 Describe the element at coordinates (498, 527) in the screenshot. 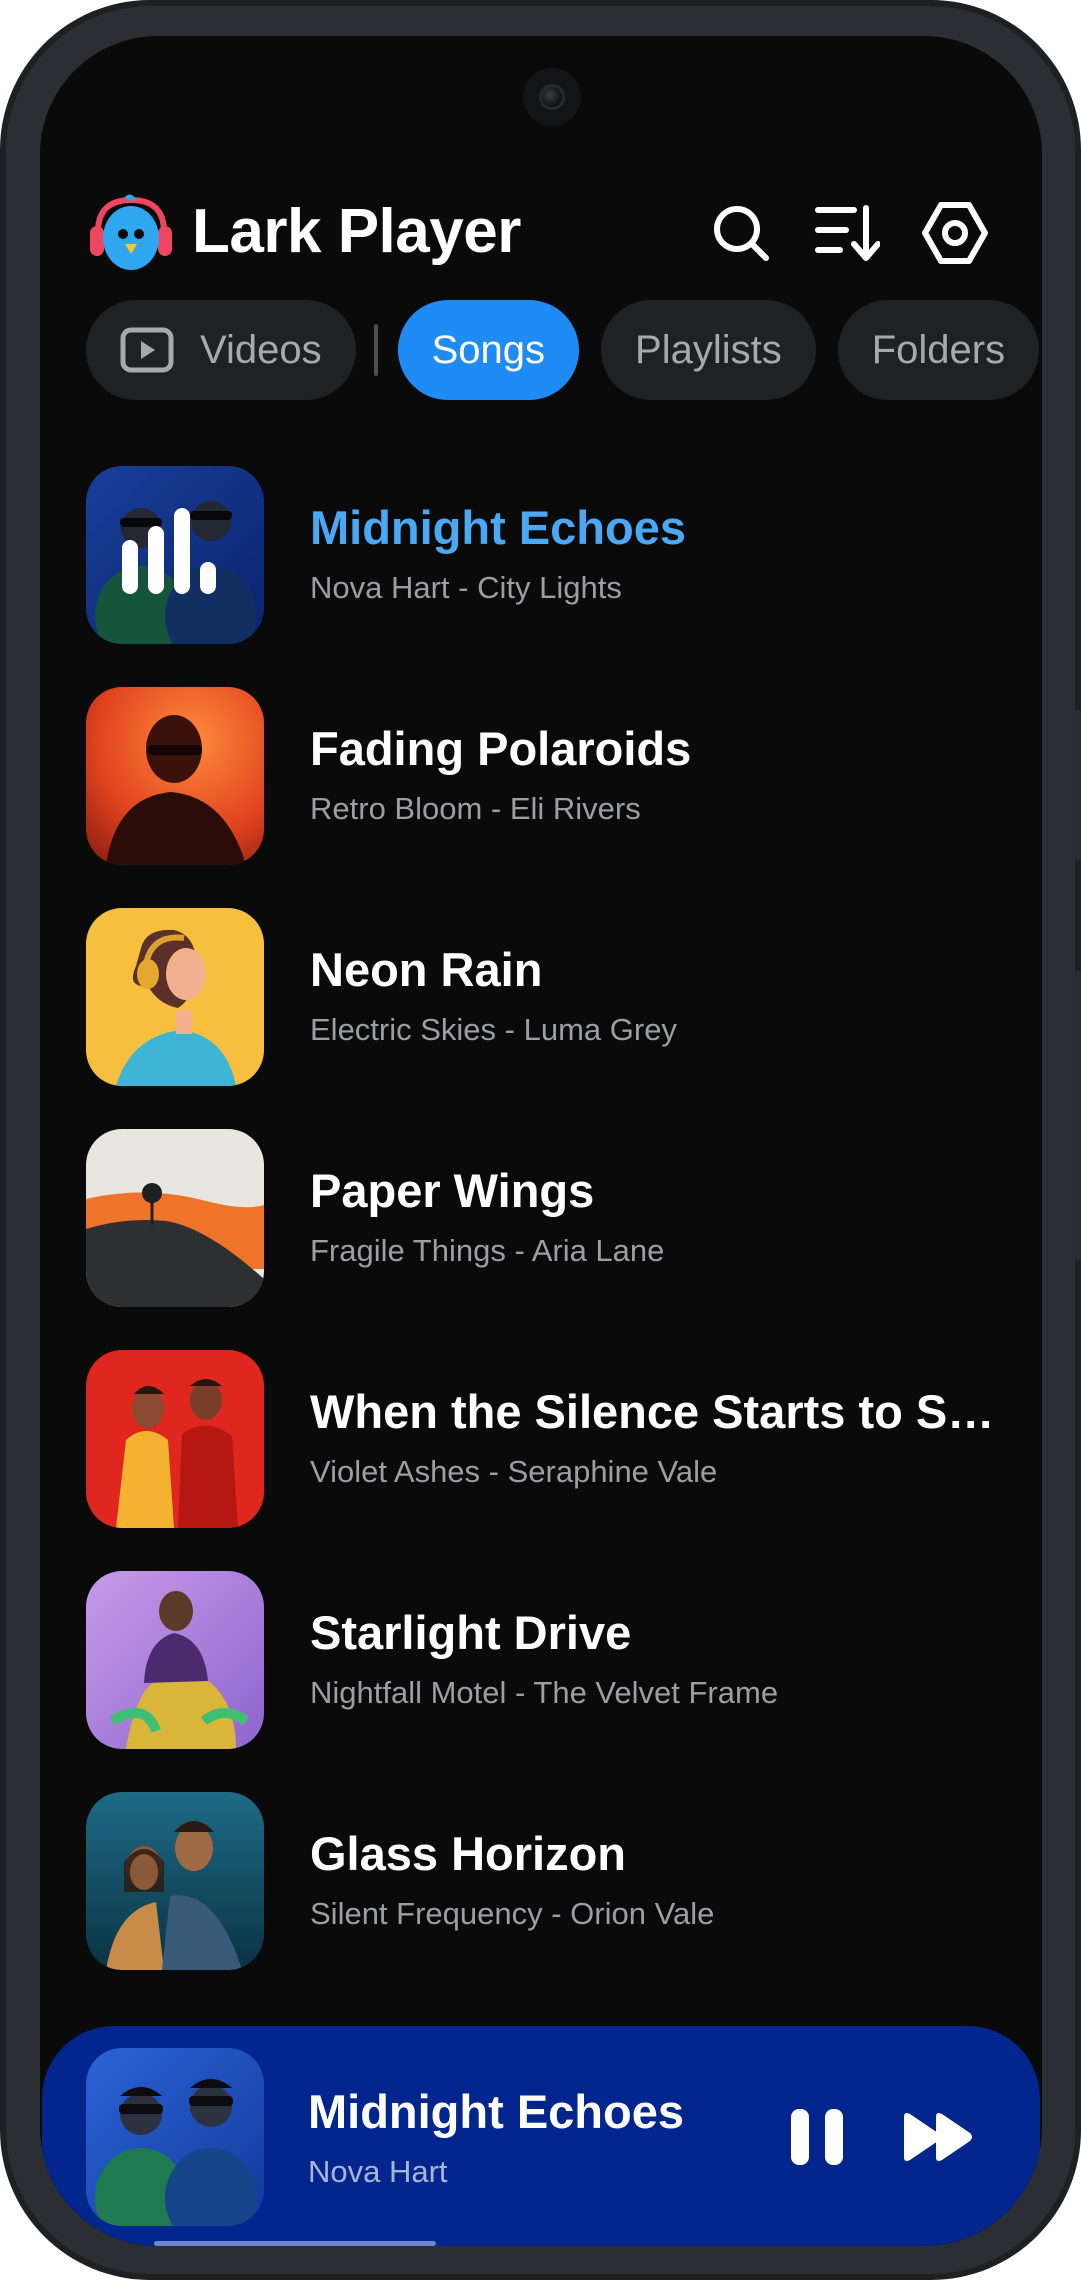

I see `song-title: Midnight Echoes` at that location.